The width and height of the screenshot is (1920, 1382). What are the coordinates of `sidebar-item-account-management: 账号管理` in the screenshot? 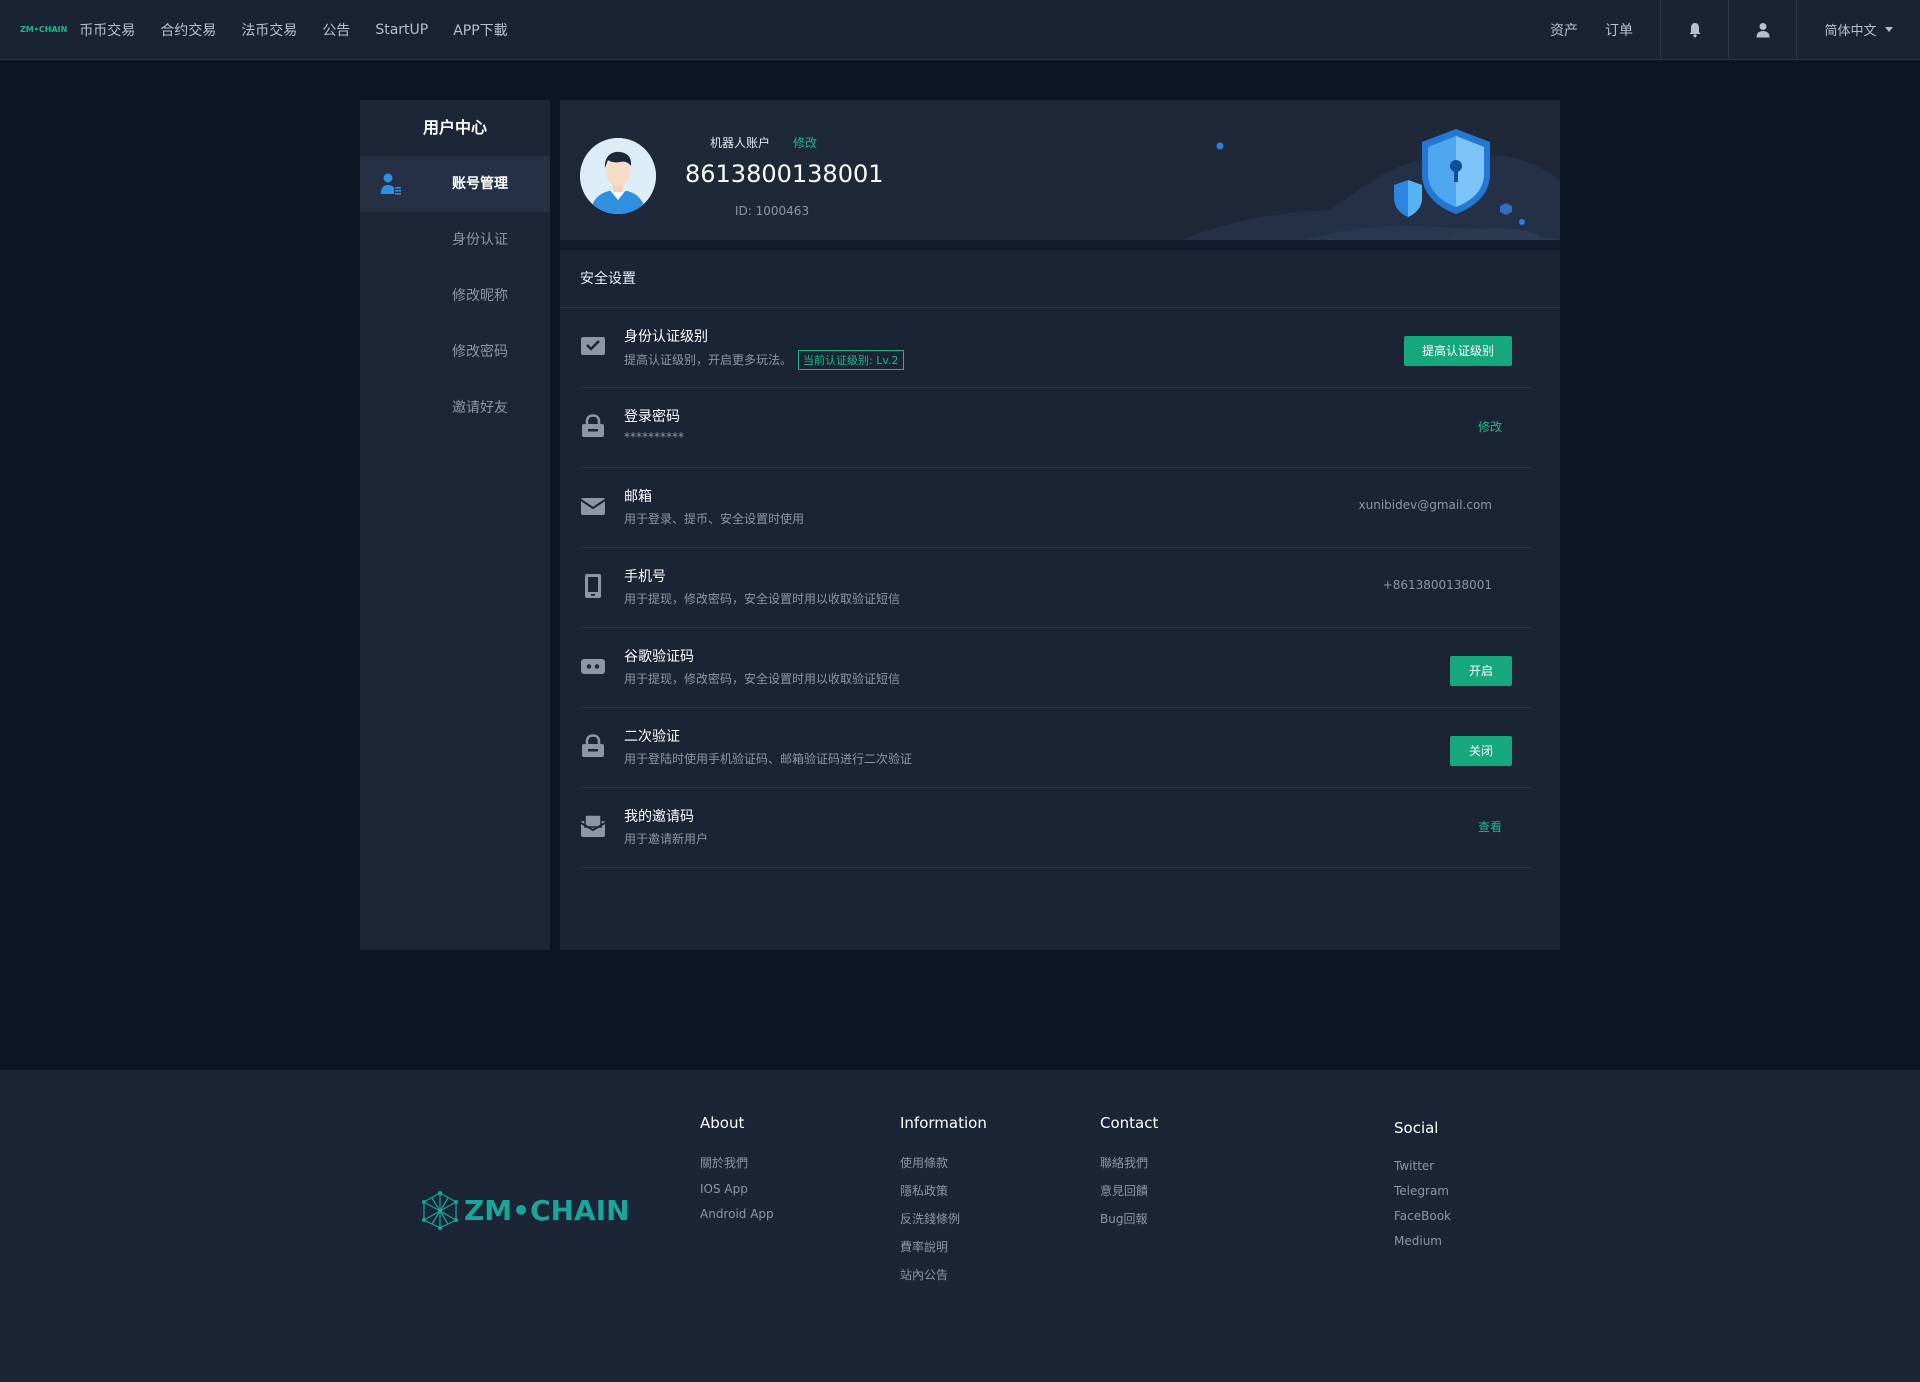 It's located at (455, 184).